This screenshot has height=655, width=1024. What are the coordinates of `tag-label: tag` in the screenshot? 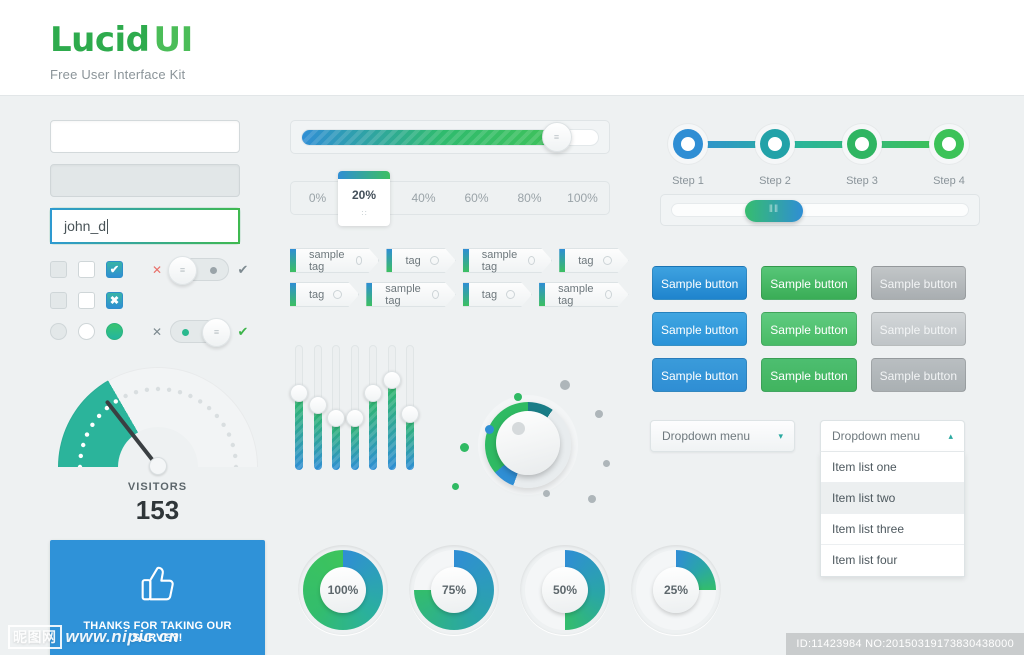 It's located at (413, 260).